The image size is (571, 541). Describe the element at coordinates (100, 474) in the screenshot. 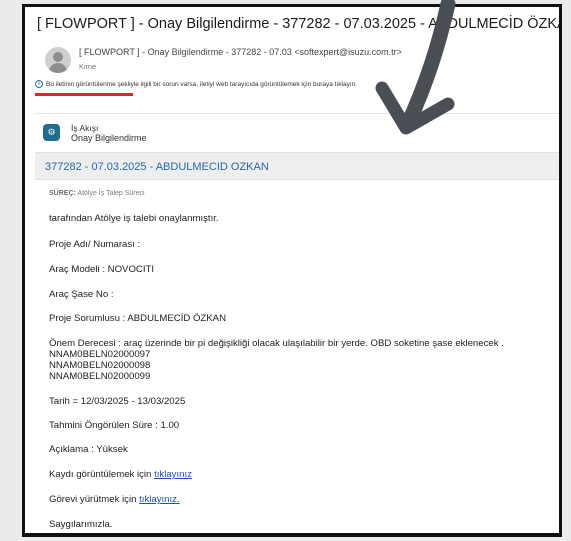

I see `view-record-text: Kaydı görüntülemek için` at that location.